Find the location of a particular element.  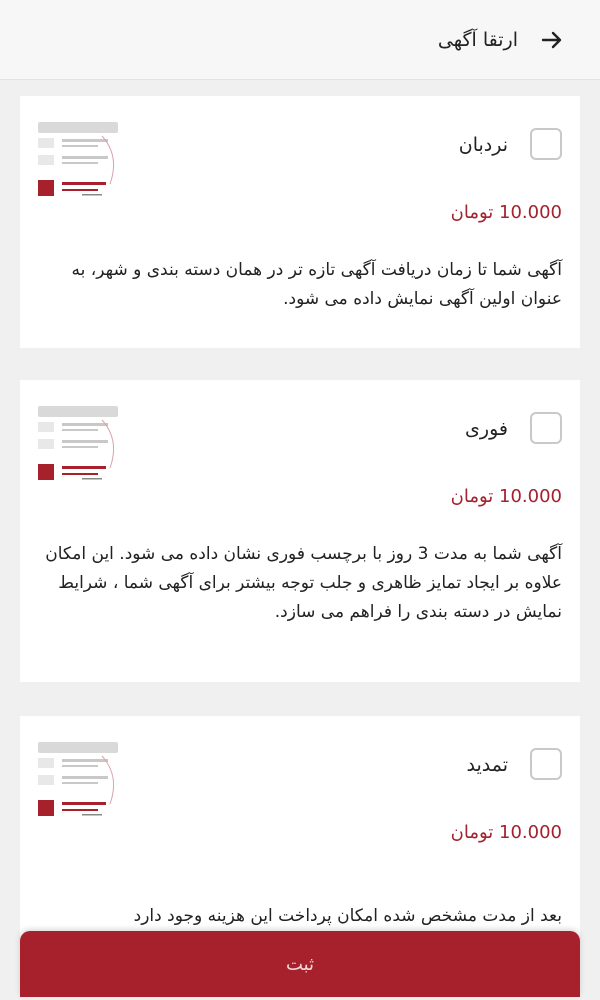

option-title: تمدید is located at coordinates (487, 765).